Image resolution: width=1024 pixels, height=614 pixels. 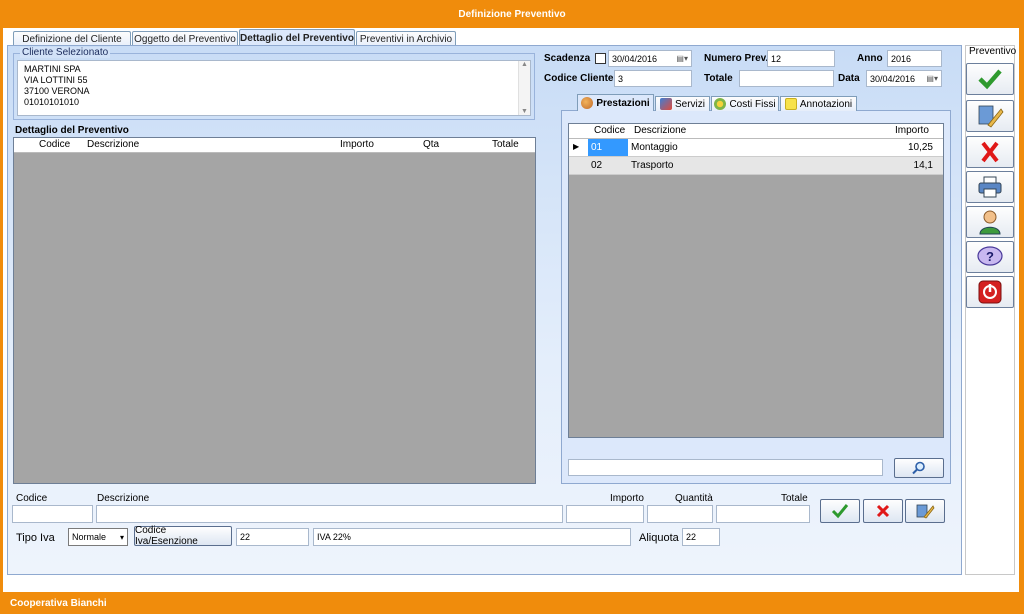 I want to click on totale-field, so click(x=786, y=78).